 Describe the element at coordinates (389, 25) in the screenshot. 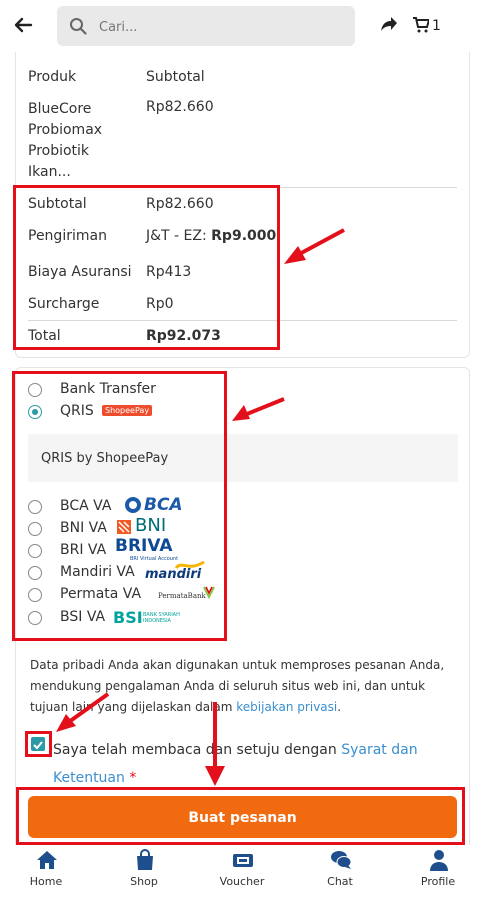

I see `share-icon` at that location.